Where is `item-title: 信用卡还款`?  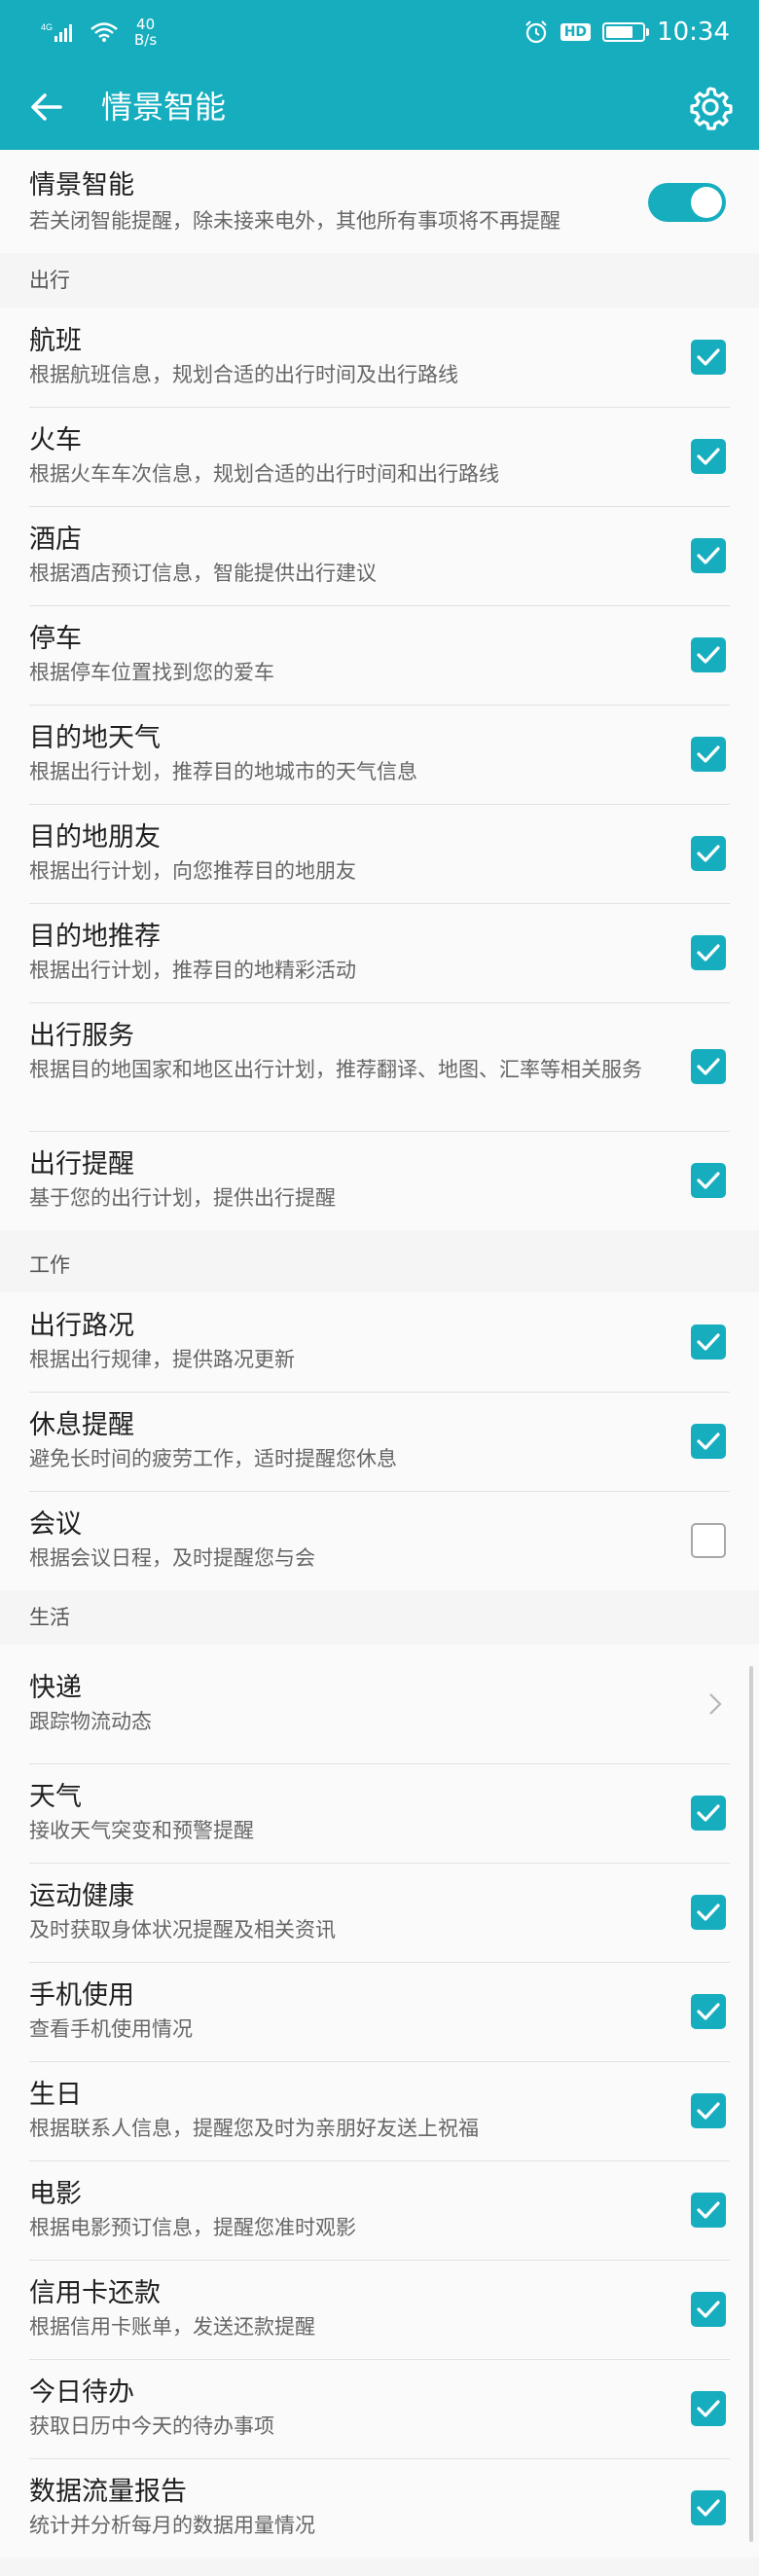
item-title: 信用卡还款 is located at coordinates (95, 2293).